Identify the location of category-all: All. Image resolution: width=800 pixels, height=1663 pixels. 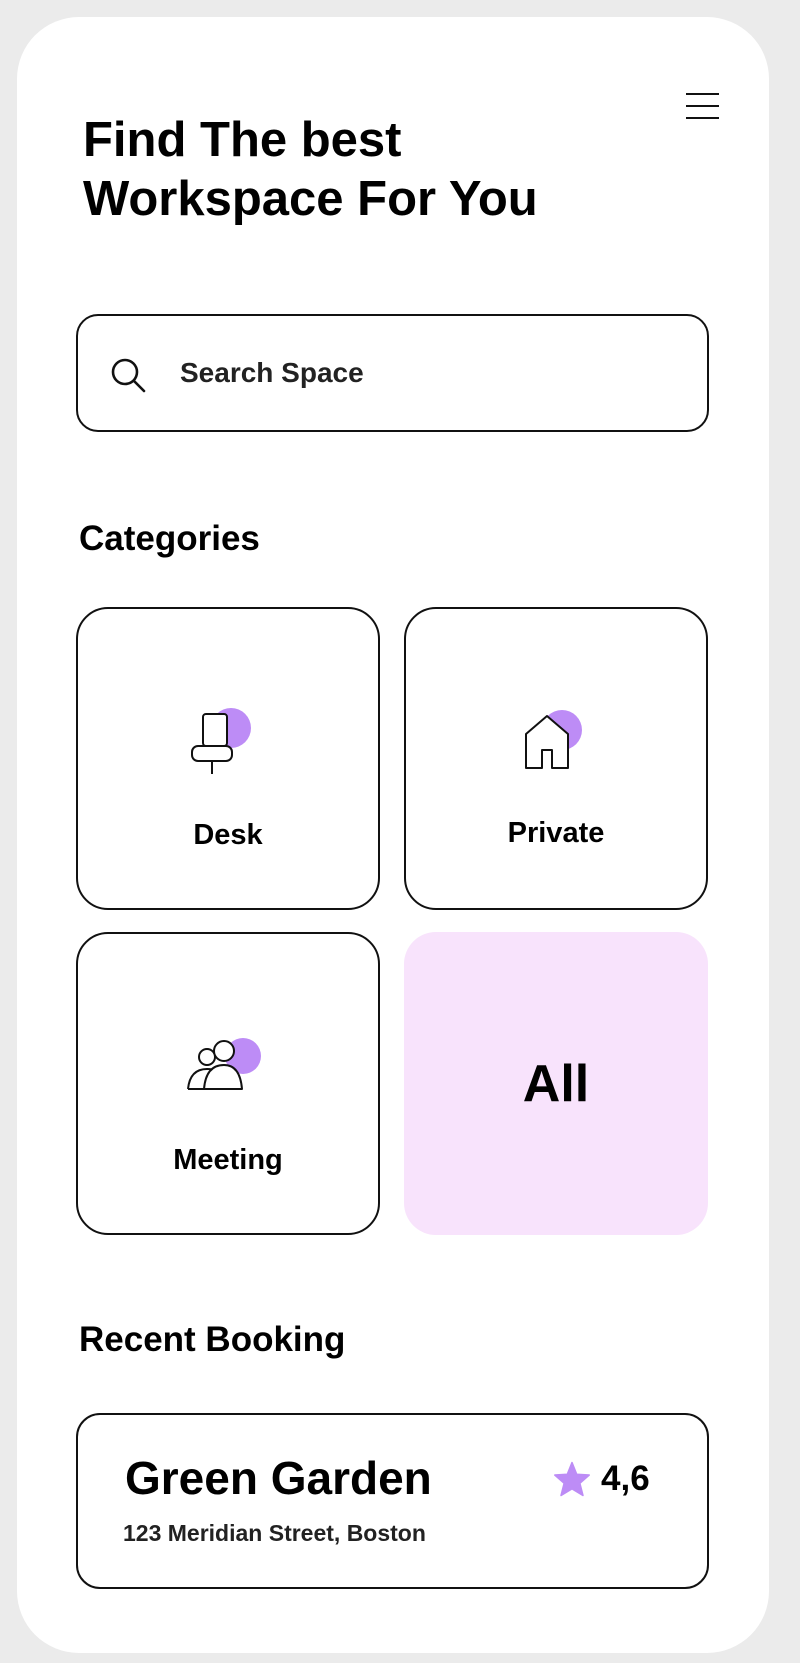
(556, 1083).